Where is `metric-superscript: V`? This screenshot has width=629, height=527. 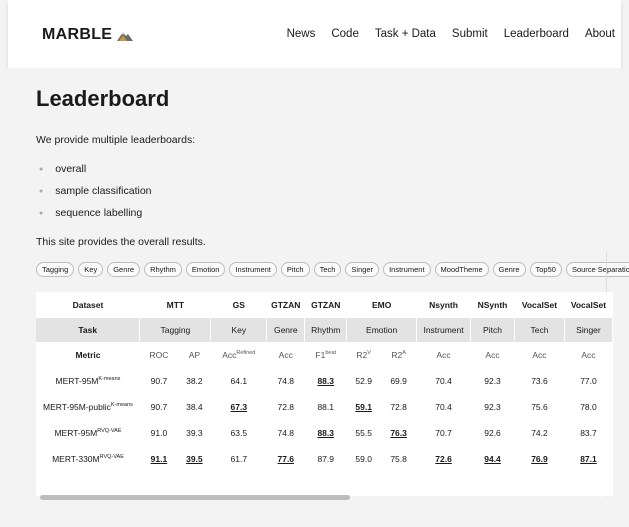 metric-superscript: V is located at coordinates (369, 353).